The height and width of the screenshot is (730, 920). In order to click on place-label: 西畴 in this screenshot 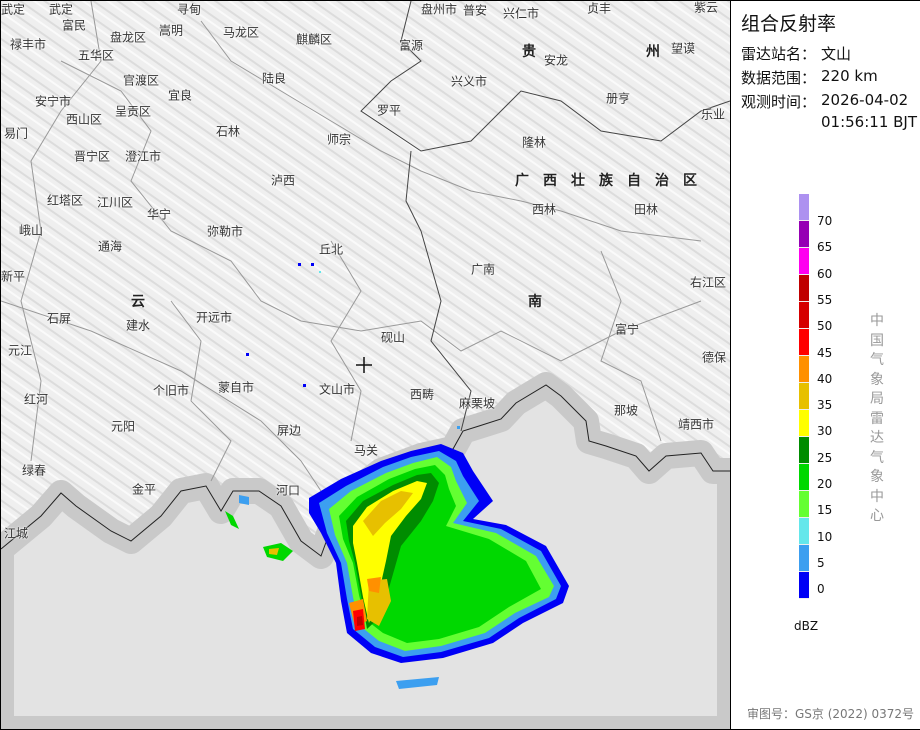, I will do `click(422, 394)`.